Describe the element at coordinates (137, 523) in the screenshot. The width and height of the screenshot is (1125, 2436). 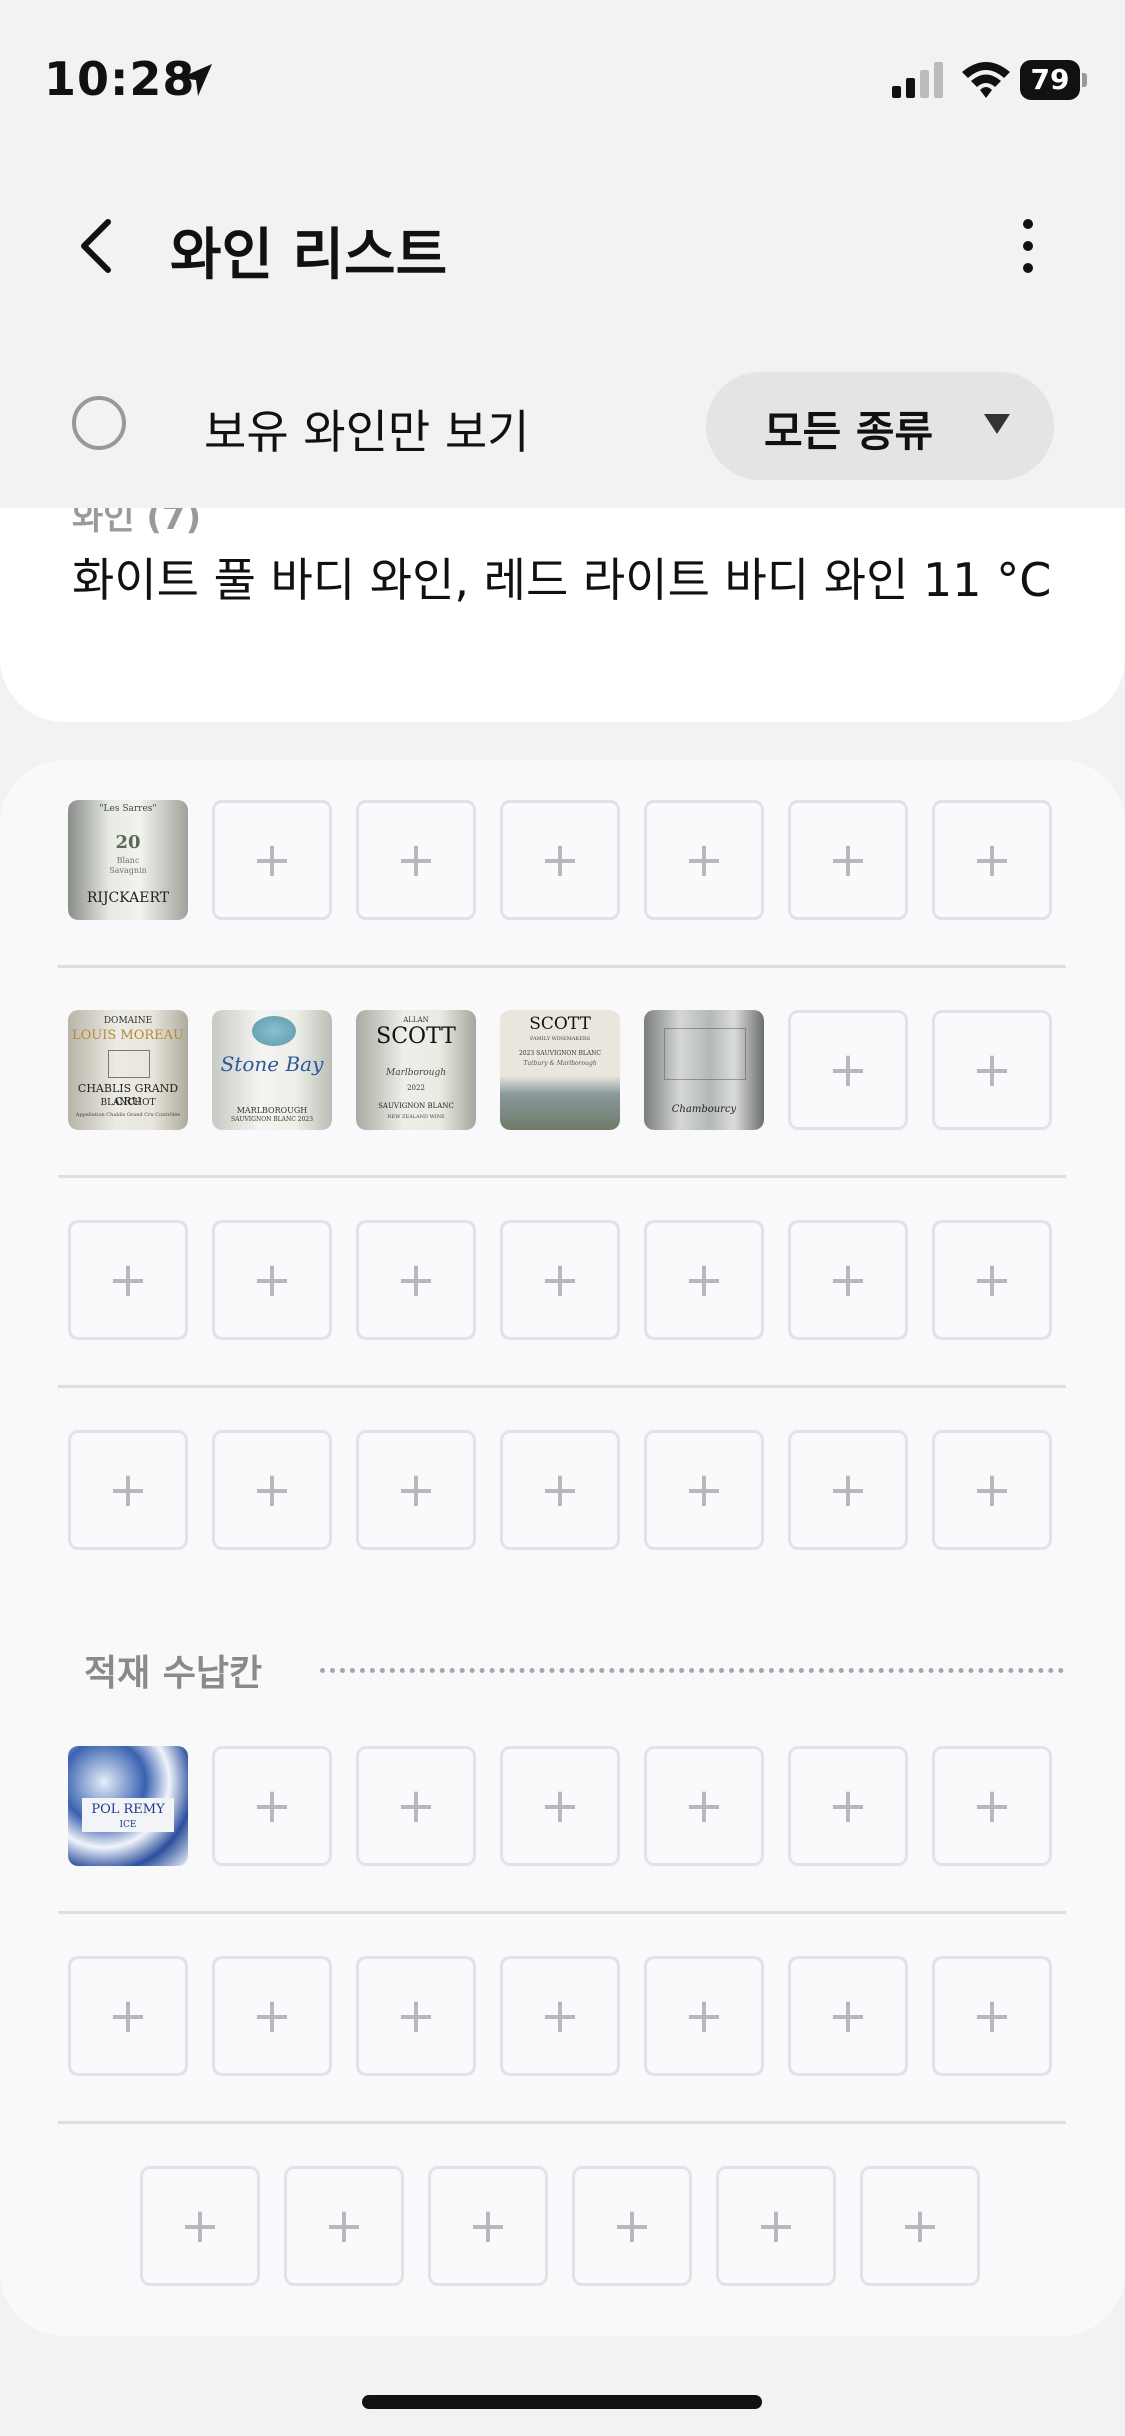
I see `wine-count-label: 와인 (7)` at that location.